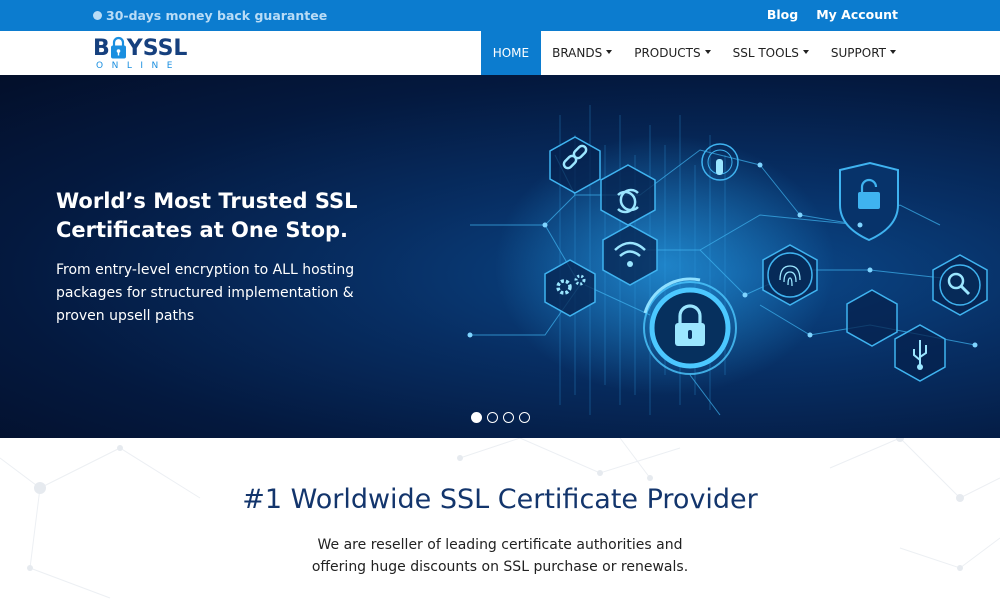  What do you see at coordinates (97, 15) in the screenshot?
I see `badge-icon` at bounding box center [97, 15].